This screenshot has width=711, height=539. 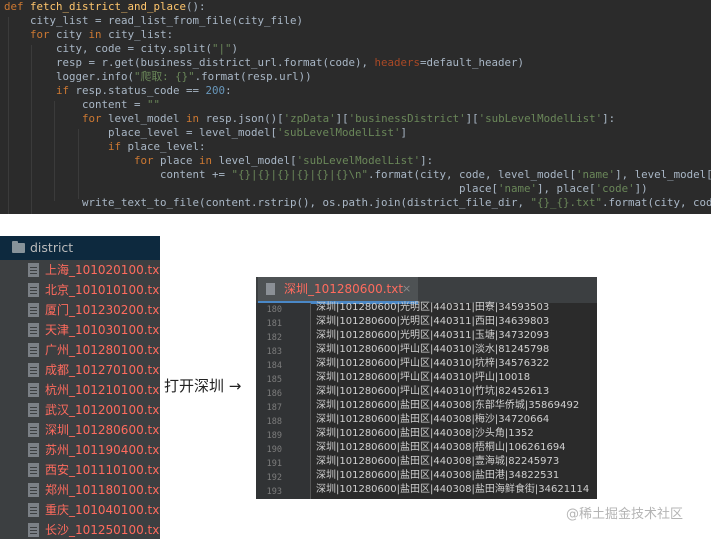 I want to click on data-line: 深圳|101280600|光明区|440311|田寮|34593503, so click(x=432, y=308).